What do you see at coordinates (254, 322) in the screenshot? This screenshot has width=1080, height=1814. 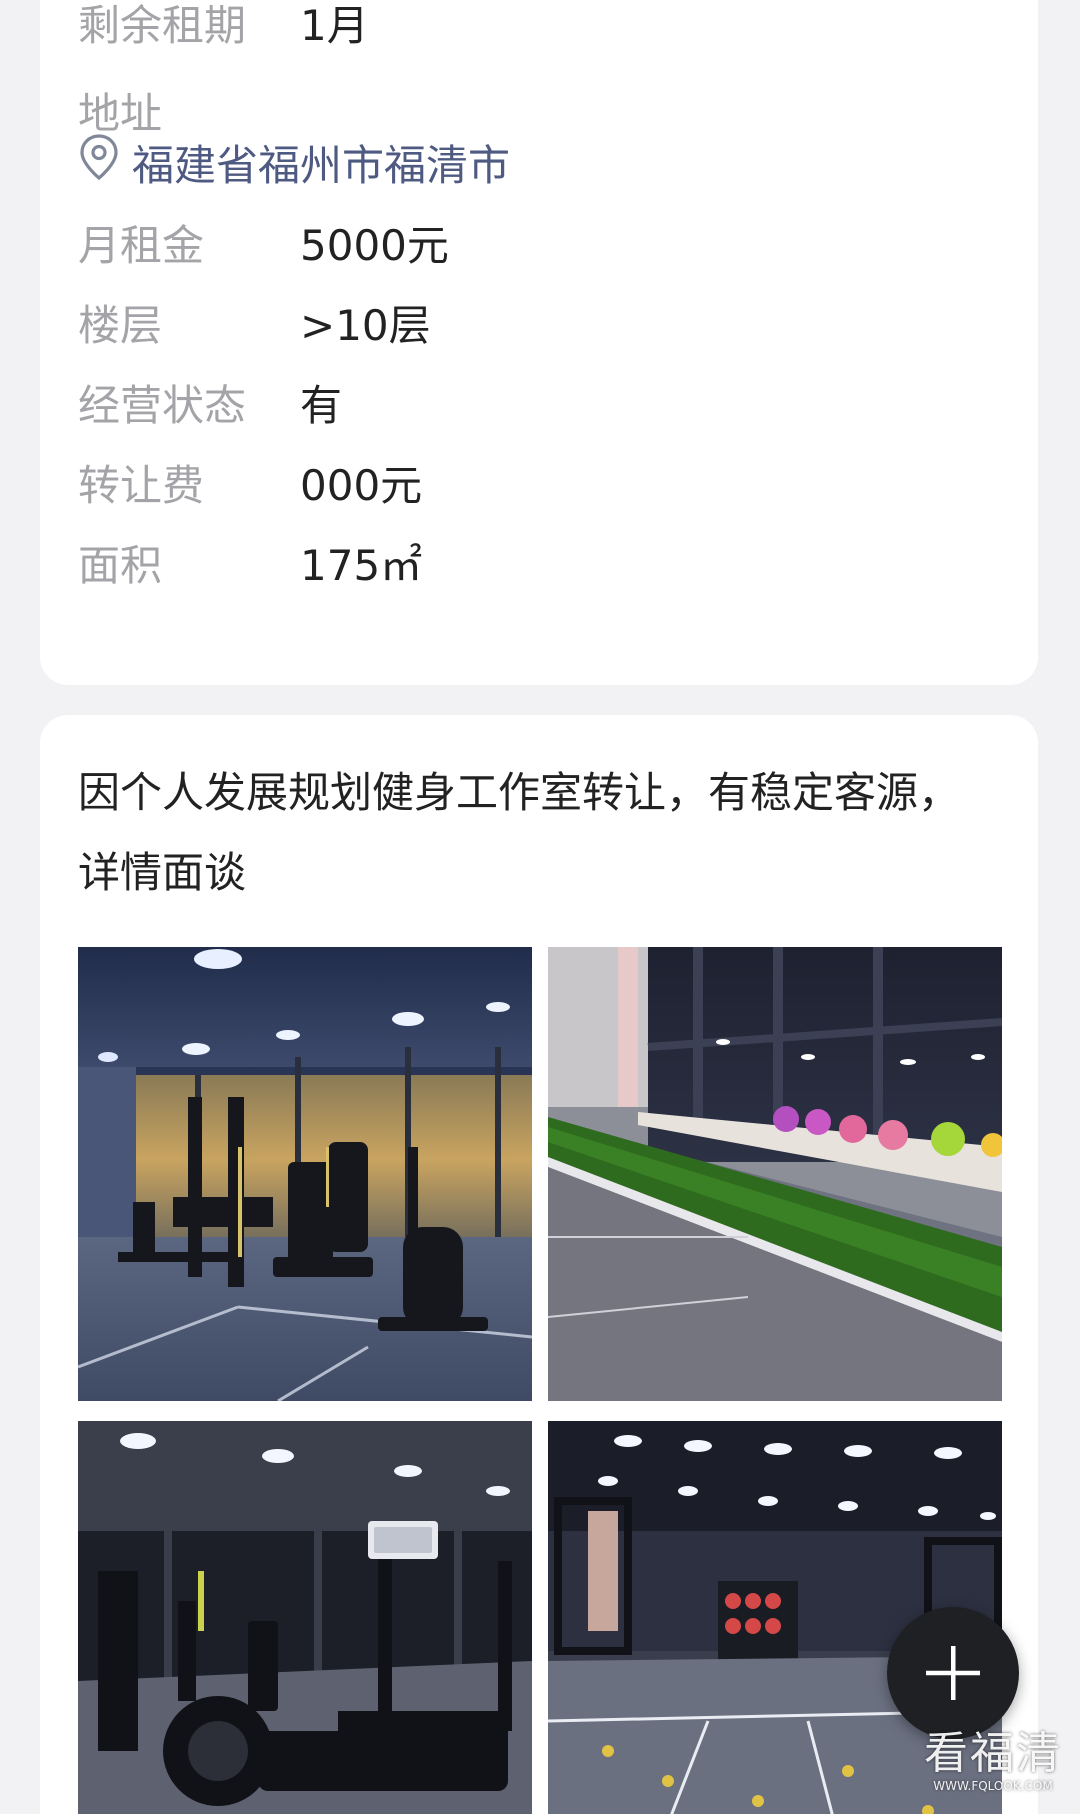 I see `floor-row: 楼层 >10层` at bounding box center [254, 322].